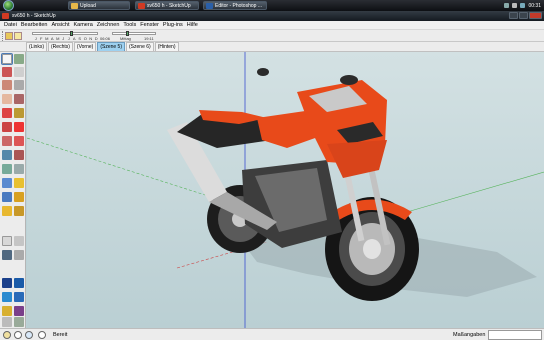 The height and width of the screenshot is (340, 544). I want to click on status-text: Bereit, so click(60, 335).